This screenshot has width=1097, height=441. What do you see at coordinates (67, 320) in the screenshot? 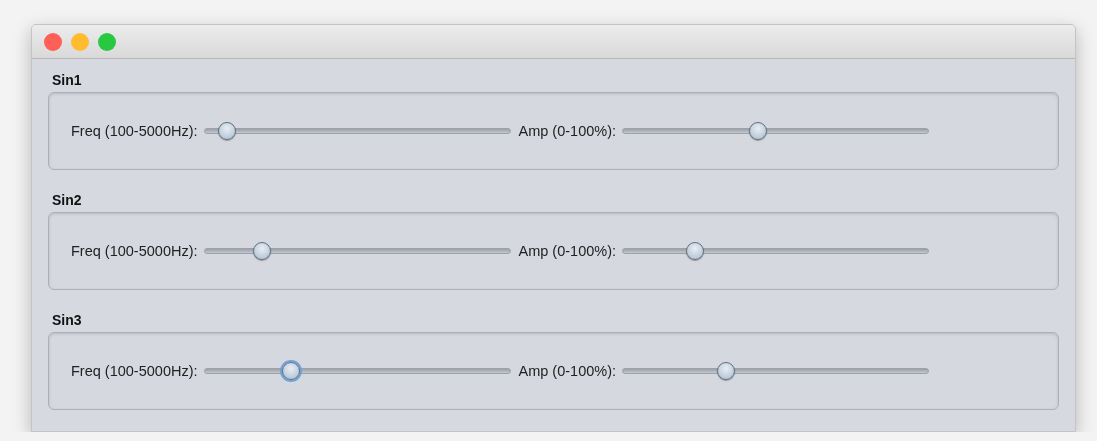
I see `group-title: Sin3` at bounding box center [67, 320].